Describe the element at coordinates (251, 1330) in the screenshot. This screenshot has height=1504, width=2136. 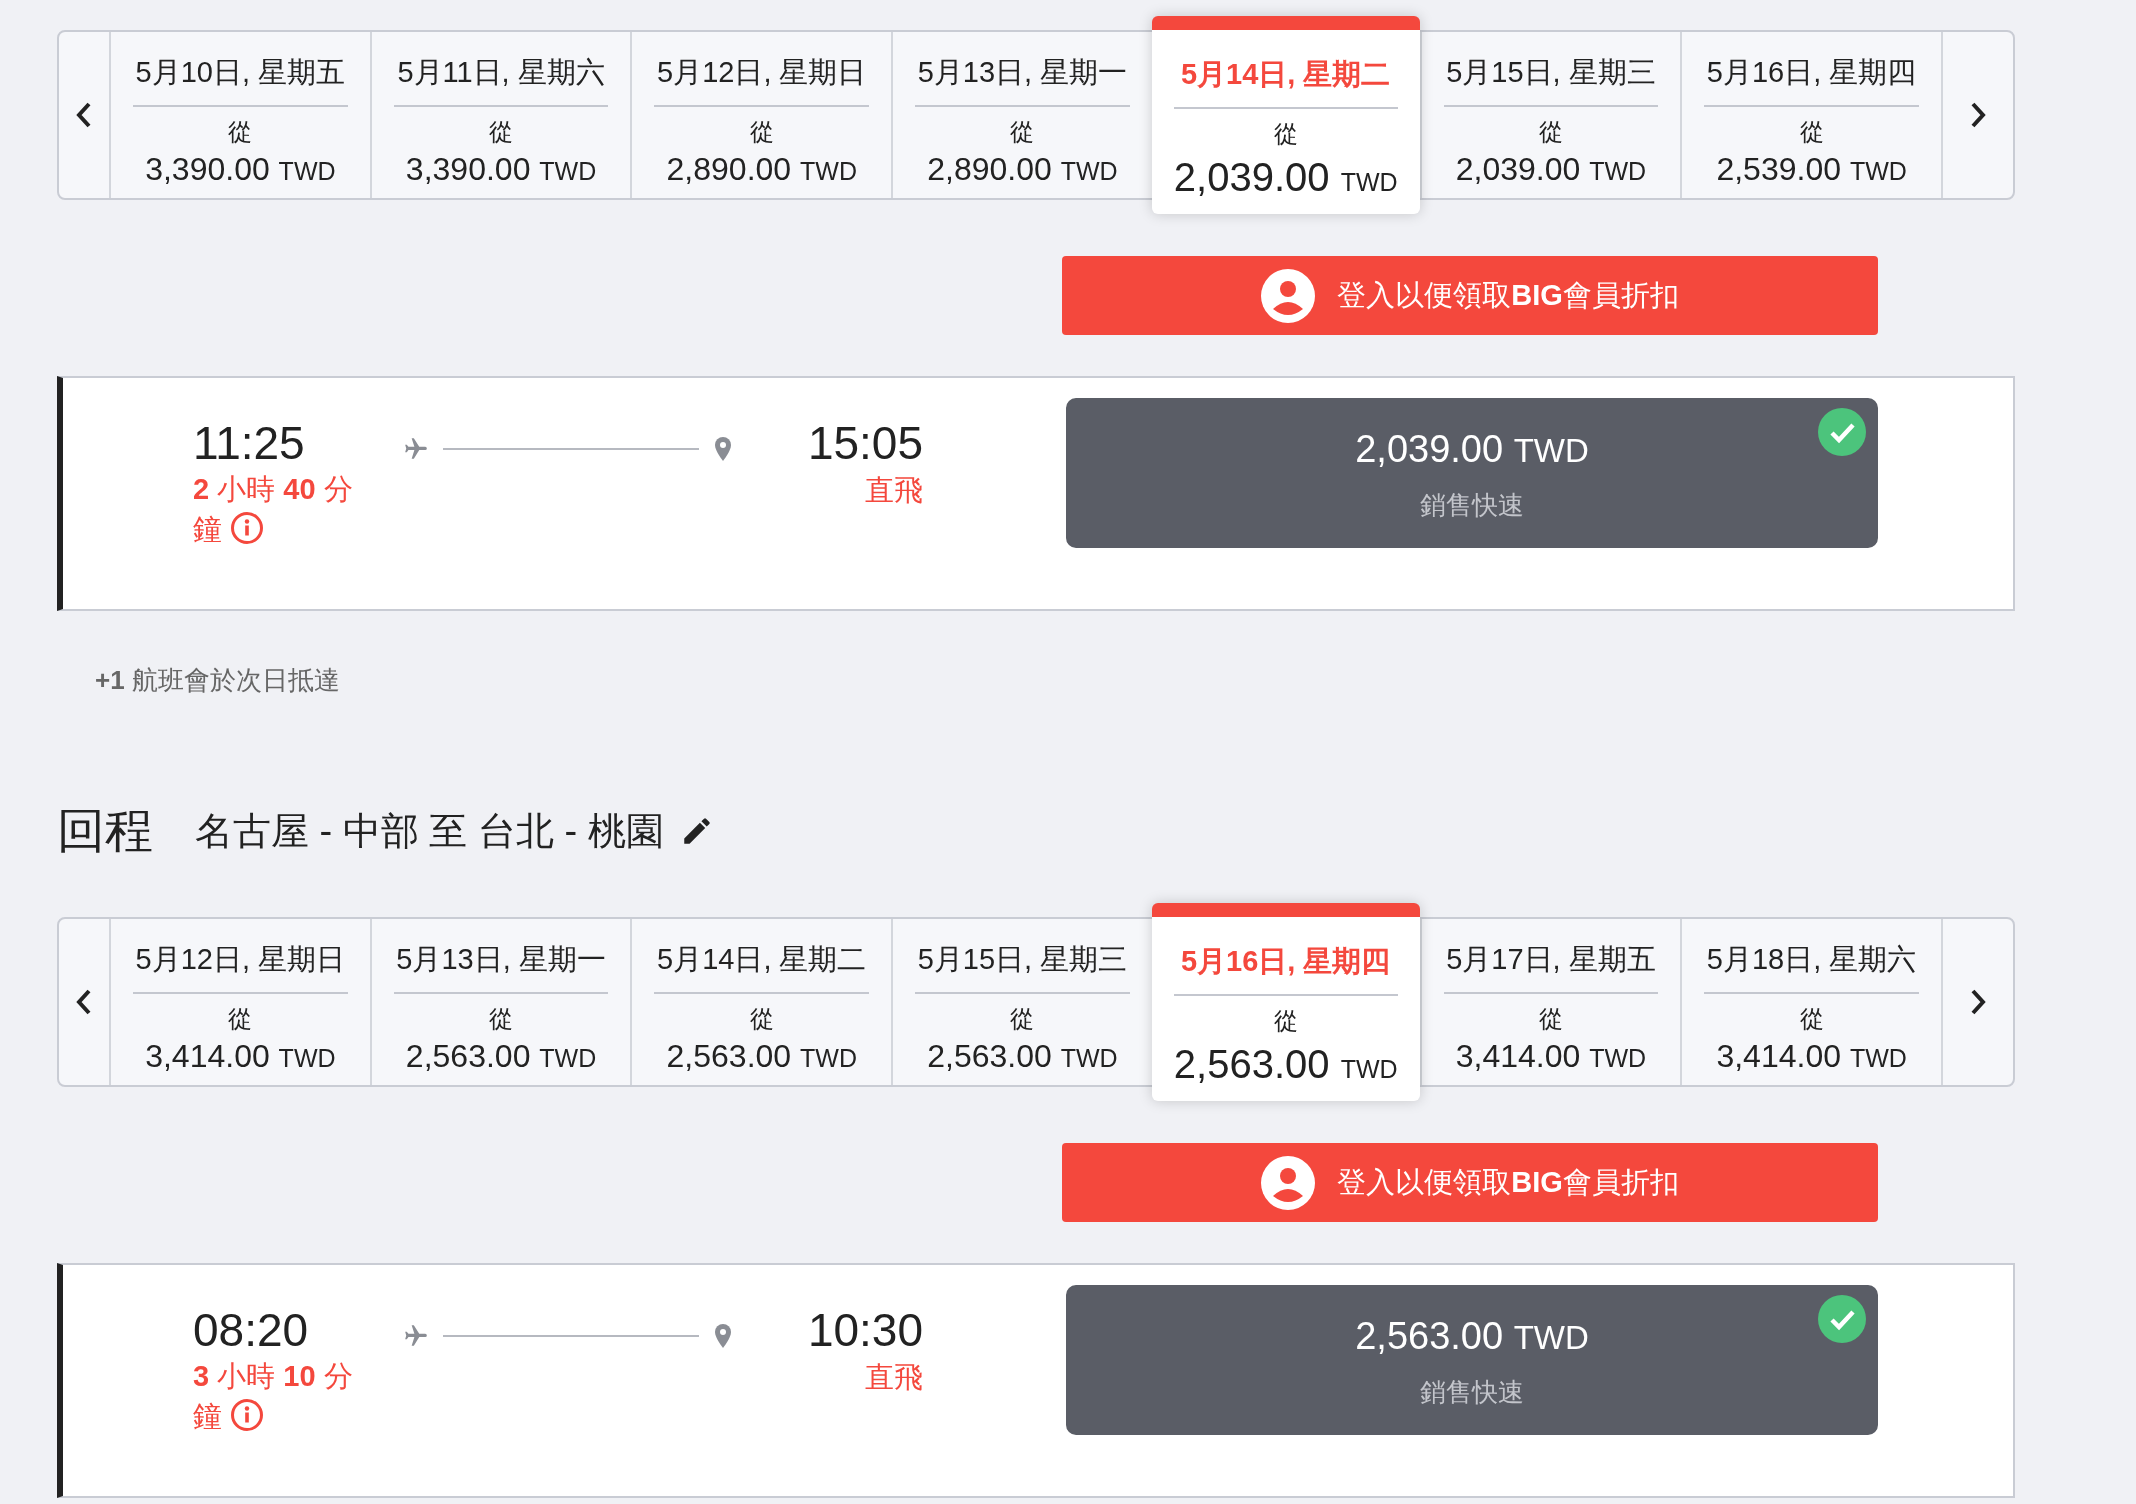
I see `departure-time: 08:20` at that location.